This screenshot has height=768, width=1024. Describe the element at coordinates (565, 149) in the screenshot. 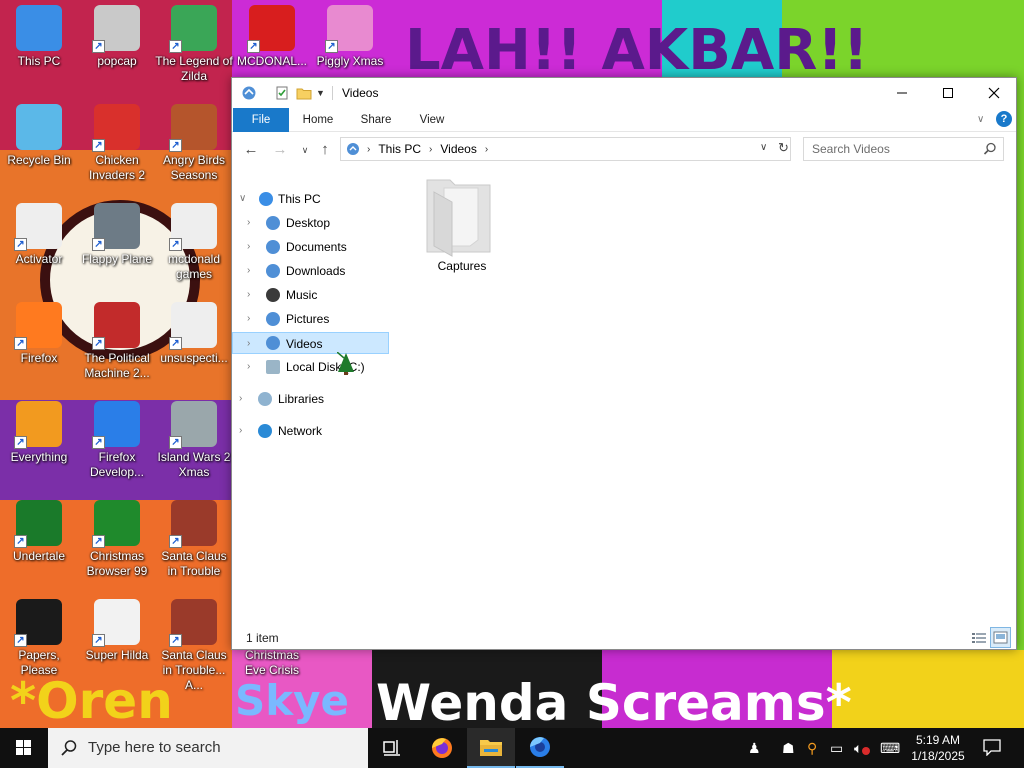

I see `address-bar: › This PC › Videos › ∨ ↻` at that location.